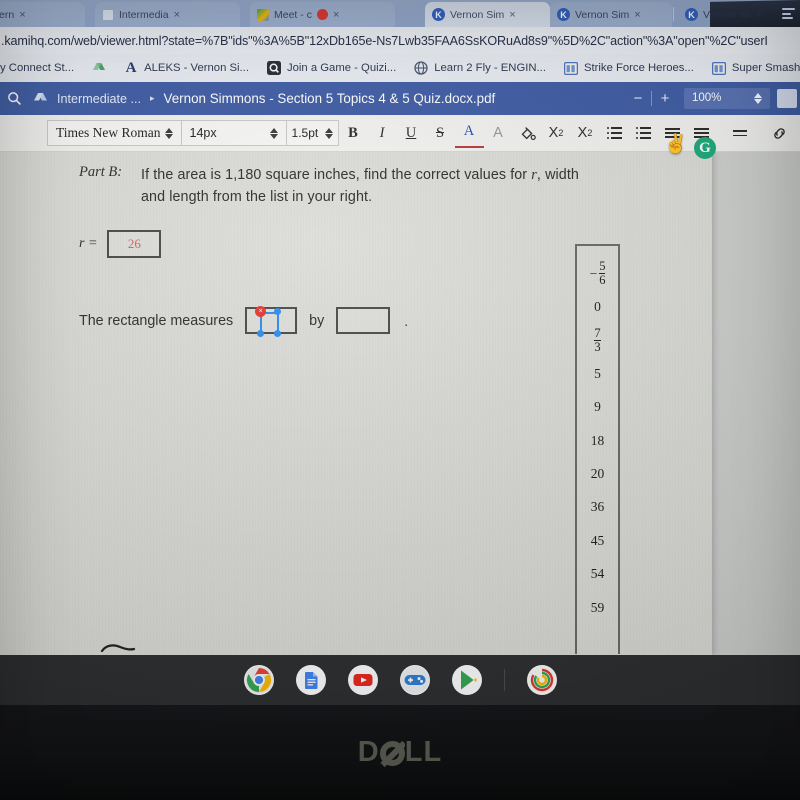 This screenshot has width=800, height=800. Describe the element at coordinates (597, 574) in the screenshot. I see `choice-item: 54` at that location.